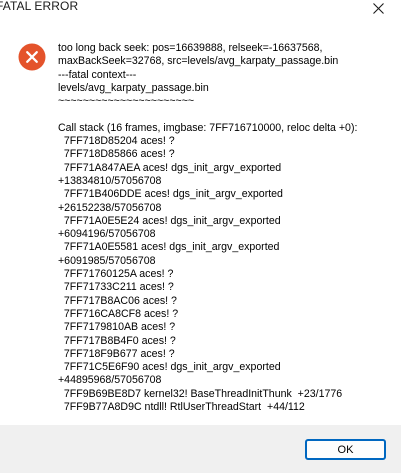 The height and width of the screenshot is (473, 401). Describe the element at coordinates (345, 449) in the screenshot. I see `ok-button: OK` at that location.